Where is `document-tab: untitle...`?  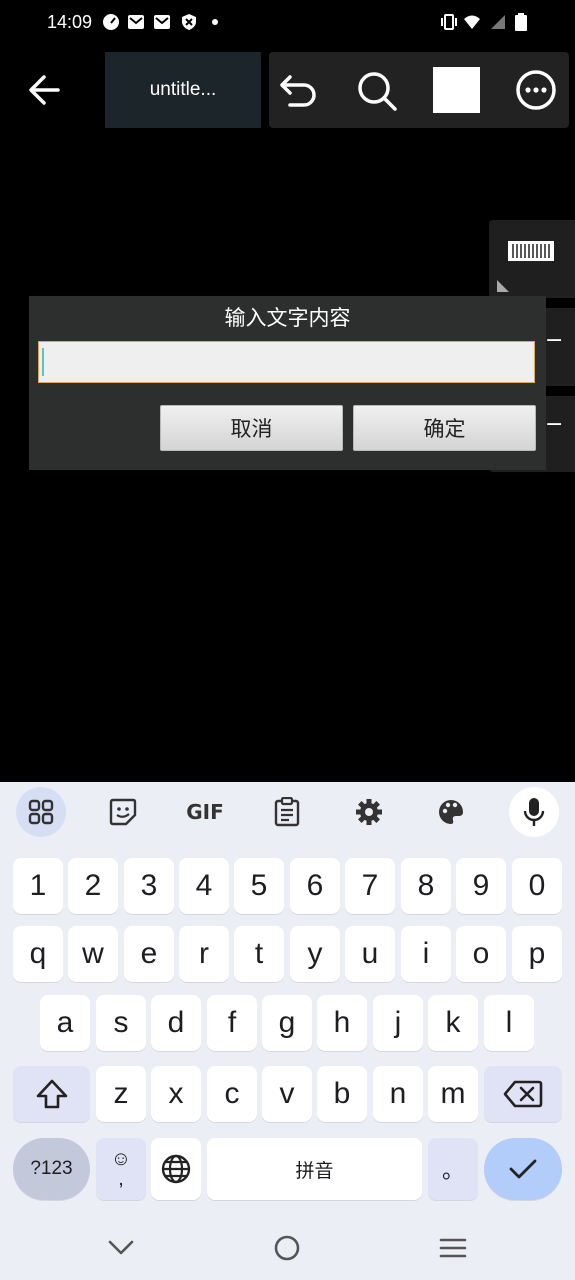
document-tab: untitle... is located at coordinates (183, 90).